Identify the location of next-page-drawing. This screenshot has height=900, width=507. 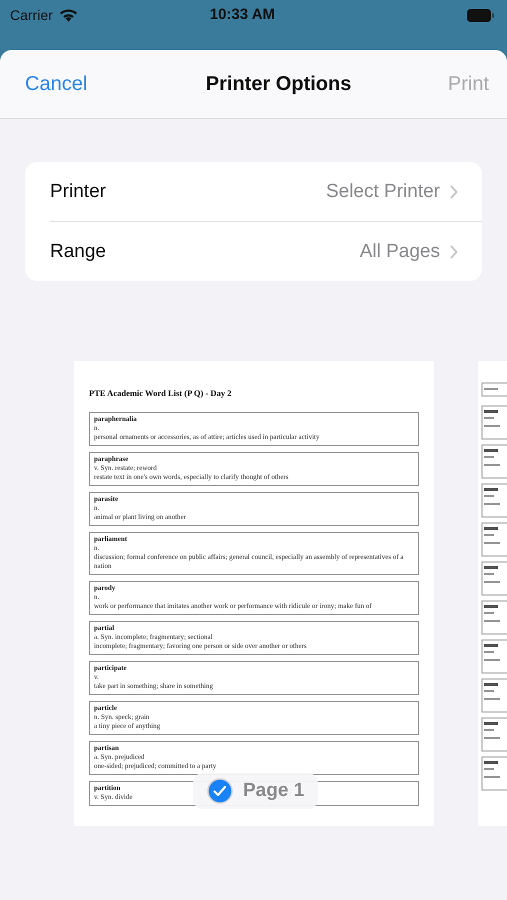
(492, 593).